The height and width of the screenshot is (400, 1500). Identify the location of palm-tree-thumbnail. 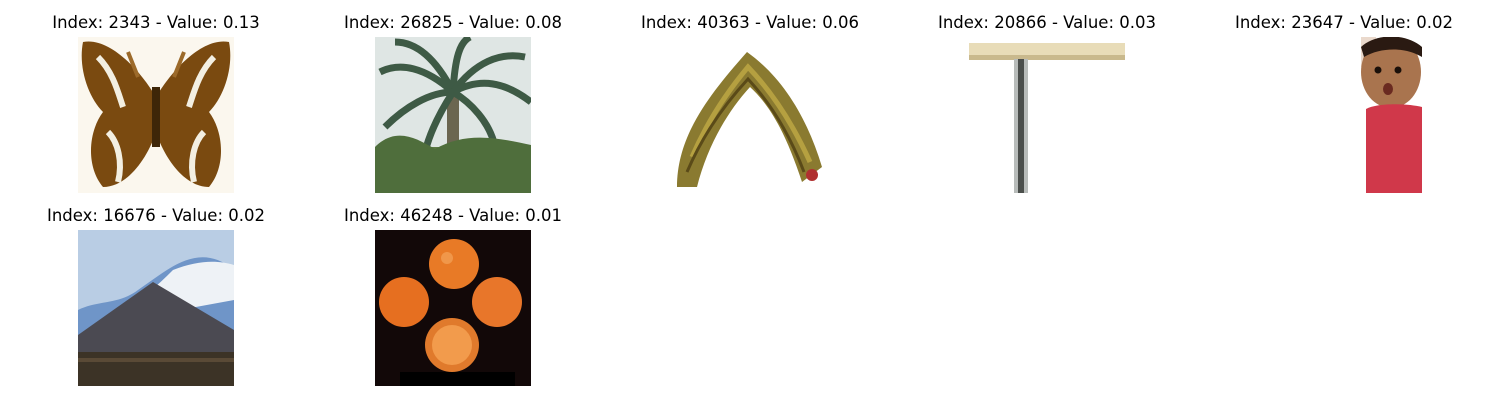
(453, 115).